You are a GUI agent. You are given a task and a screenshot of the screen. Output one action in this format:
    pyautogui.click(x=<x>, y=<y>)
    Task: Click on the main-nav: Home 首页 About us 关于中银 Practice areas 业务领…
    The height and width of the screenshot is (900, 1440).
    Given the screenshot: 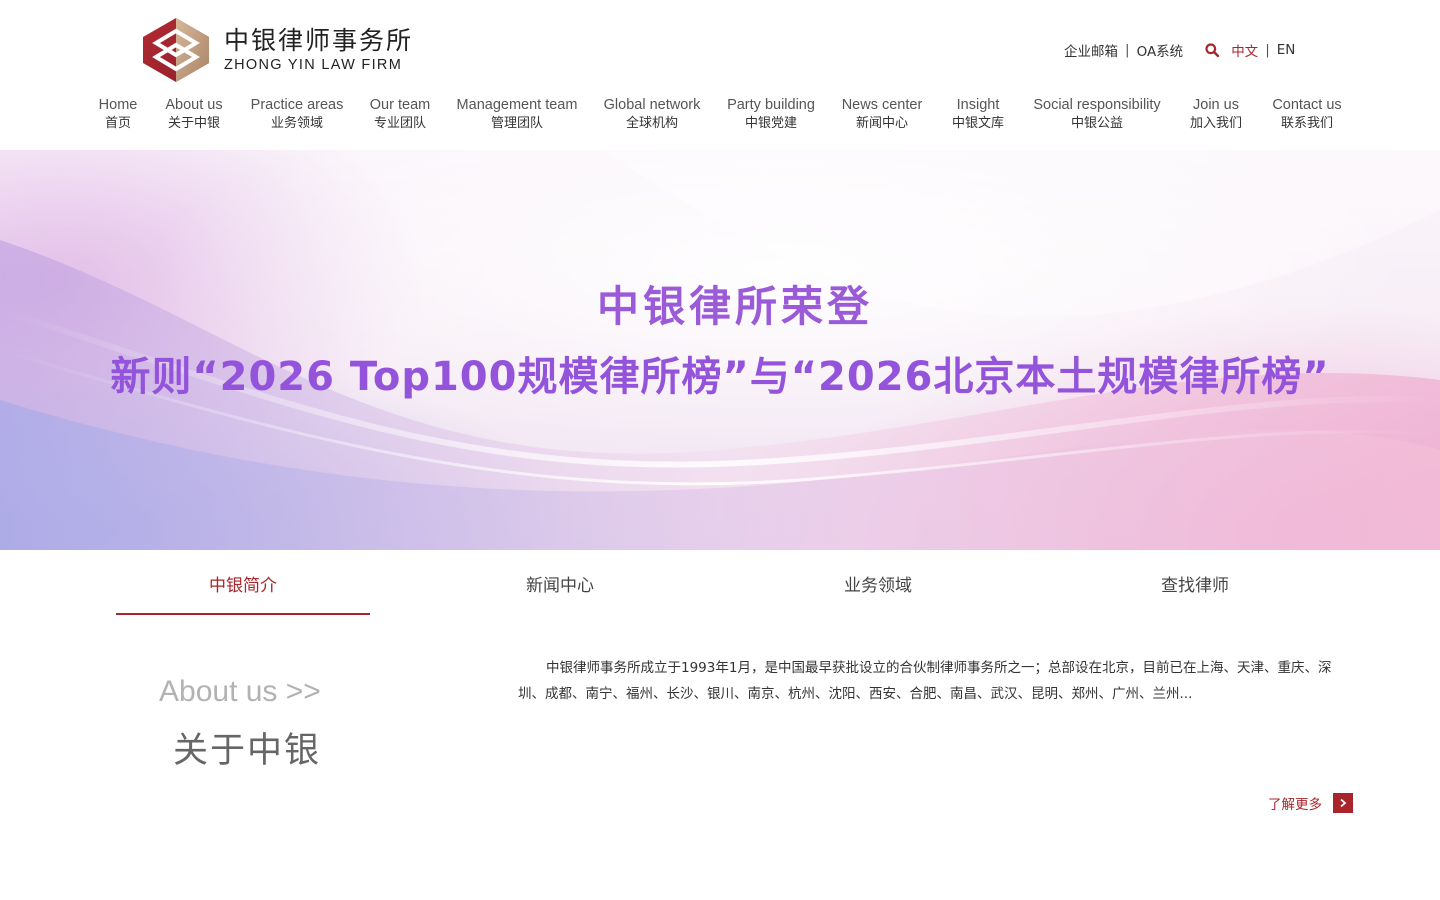 What is the action you would take?
    pyautogui.click(x=720, y=116)
    